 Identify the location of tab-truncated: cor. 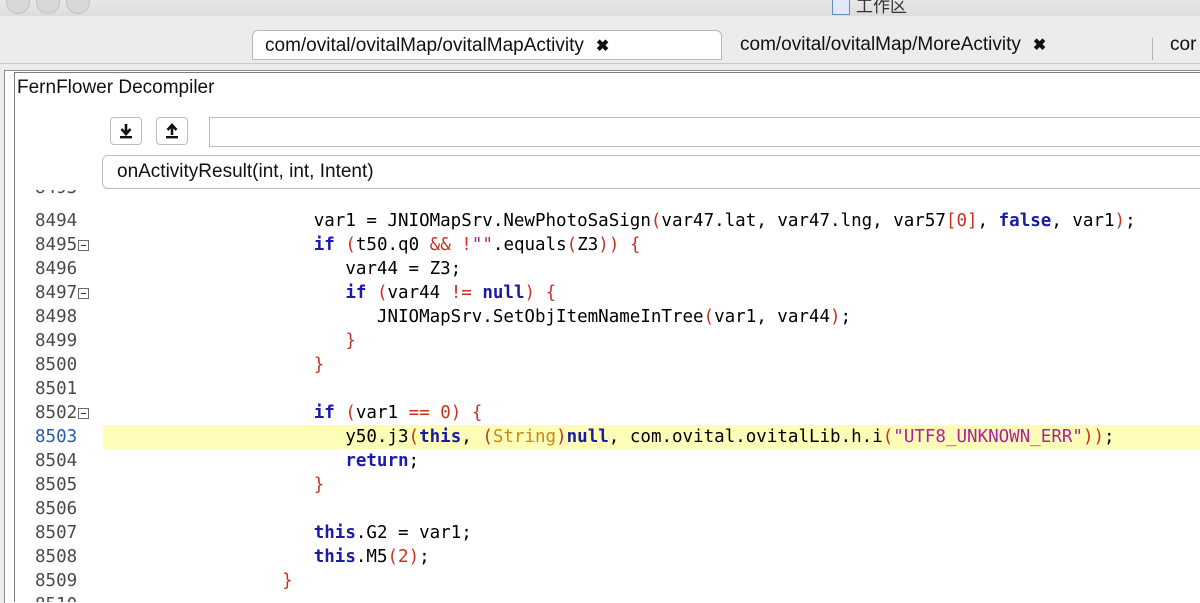
(1179, 45).